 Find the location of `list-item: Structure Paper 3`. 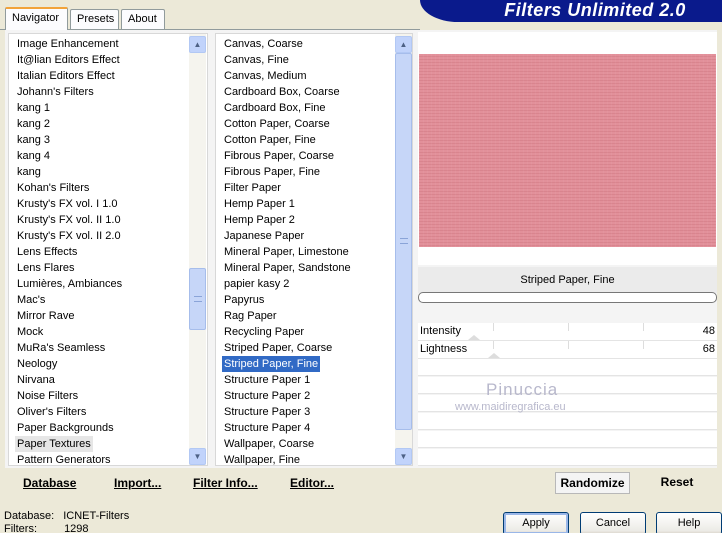

list-item: Structure Paper 3 is located at coordinates (267, 412).